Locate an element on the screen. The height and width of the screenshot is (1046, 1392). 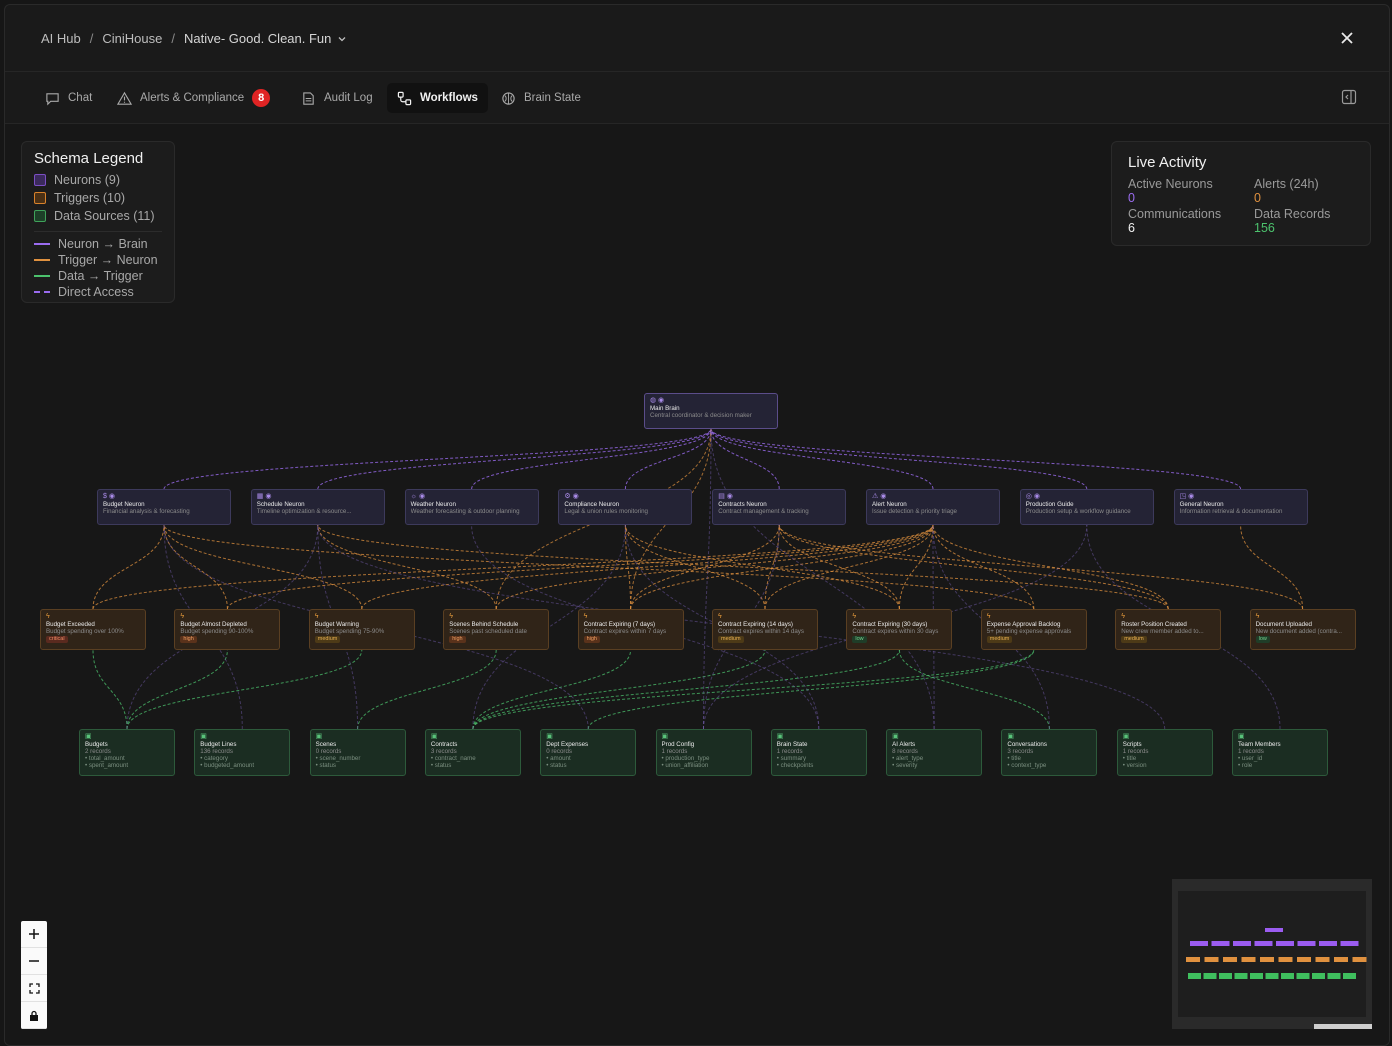
neuron-icon: $ ◉ is located at coordinates (109, 496).